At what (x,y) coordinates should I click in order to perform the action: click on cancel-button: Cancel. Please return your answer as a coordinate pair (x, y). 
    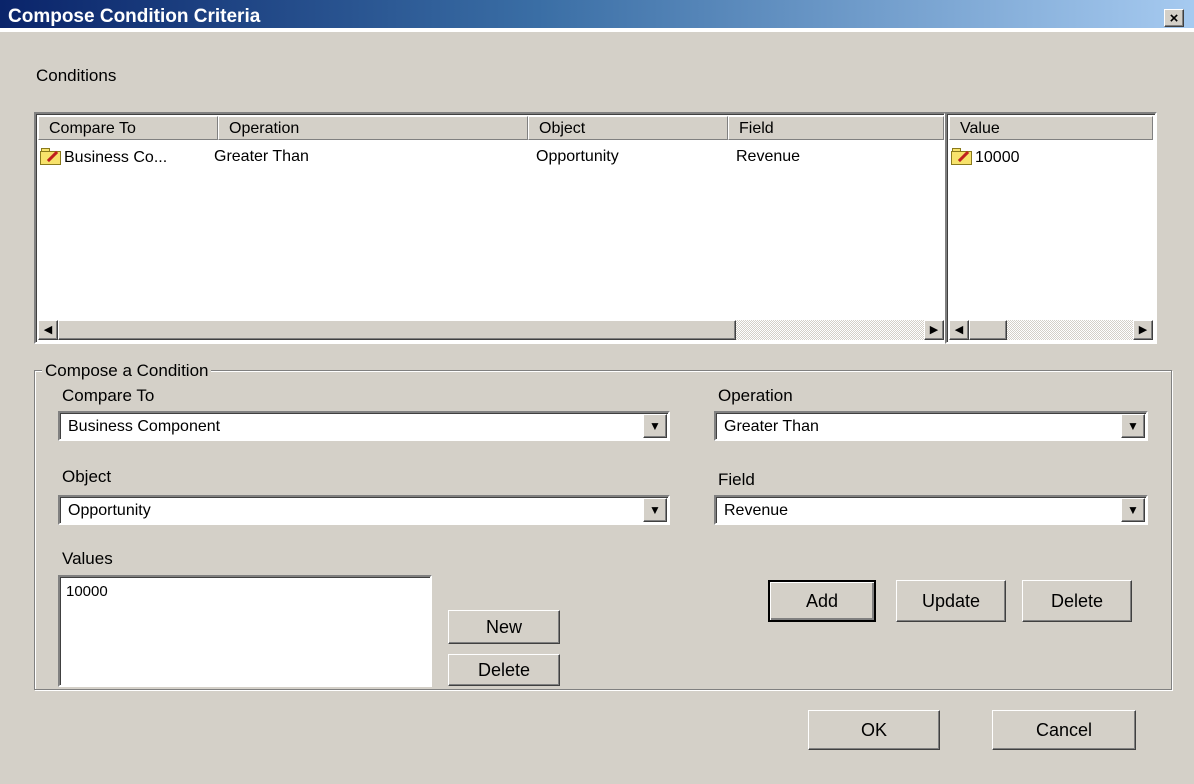
    Looking at the image, I should click on (1064, 730).